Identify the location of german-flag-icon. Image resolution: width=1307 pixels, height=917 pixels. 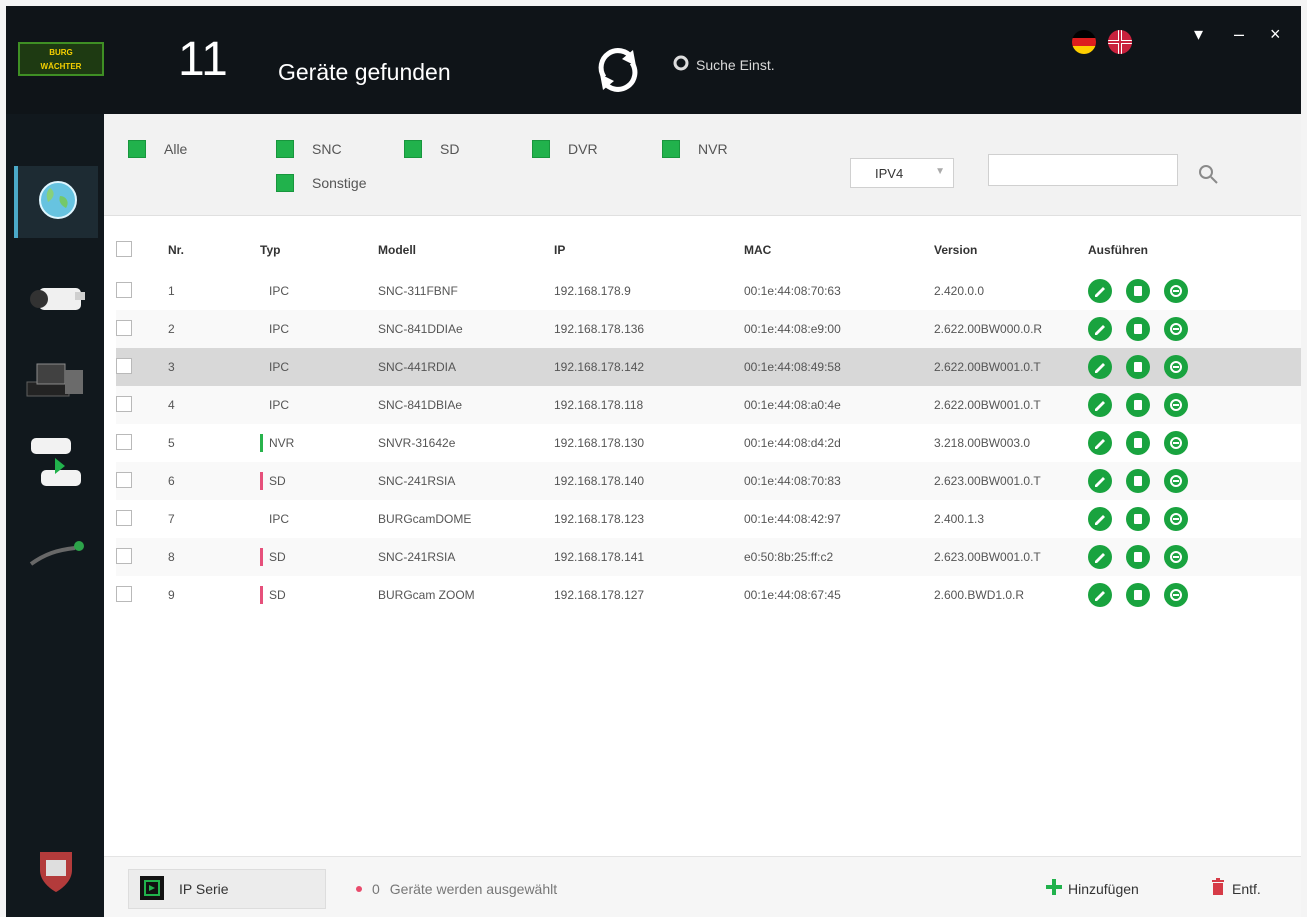
(1084, 42).